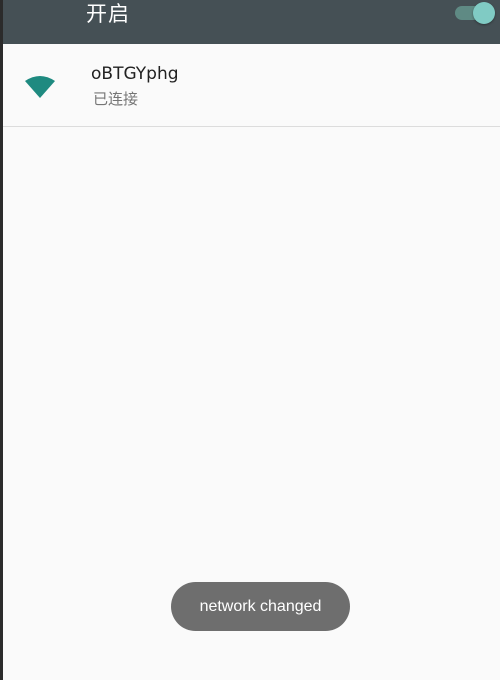 The height and width of the screenshot is (680, 500). I want to click on switch-thumb, so click(484, 13).